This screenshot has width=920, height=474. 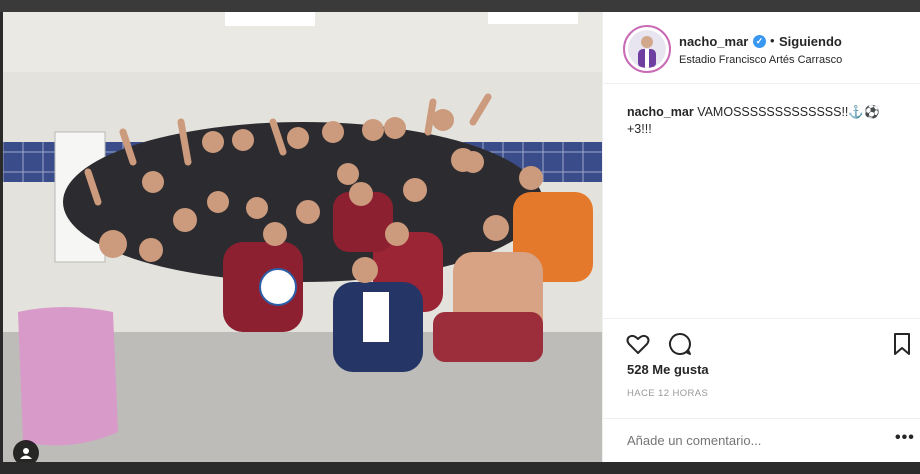 I want to click on following-button: Siguiendo, so click(x=810, y=41).